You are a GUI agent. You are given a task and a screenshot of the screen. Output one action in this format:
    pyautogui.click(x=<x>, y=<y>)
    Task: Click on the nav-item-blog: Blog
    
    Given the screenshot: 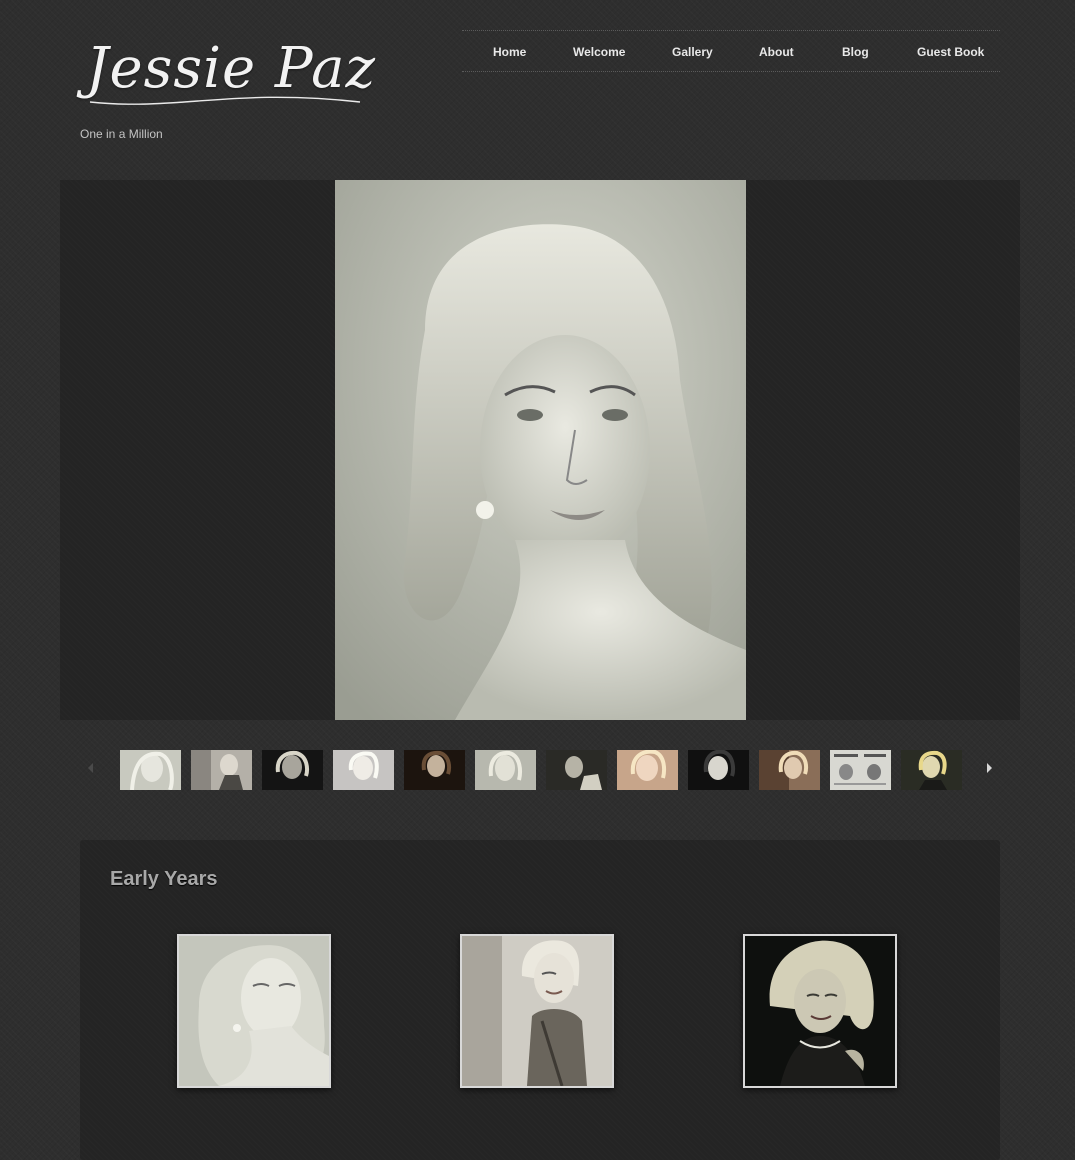 What is the action you would take?
    pyautogui.click(x=855, y=52)
    